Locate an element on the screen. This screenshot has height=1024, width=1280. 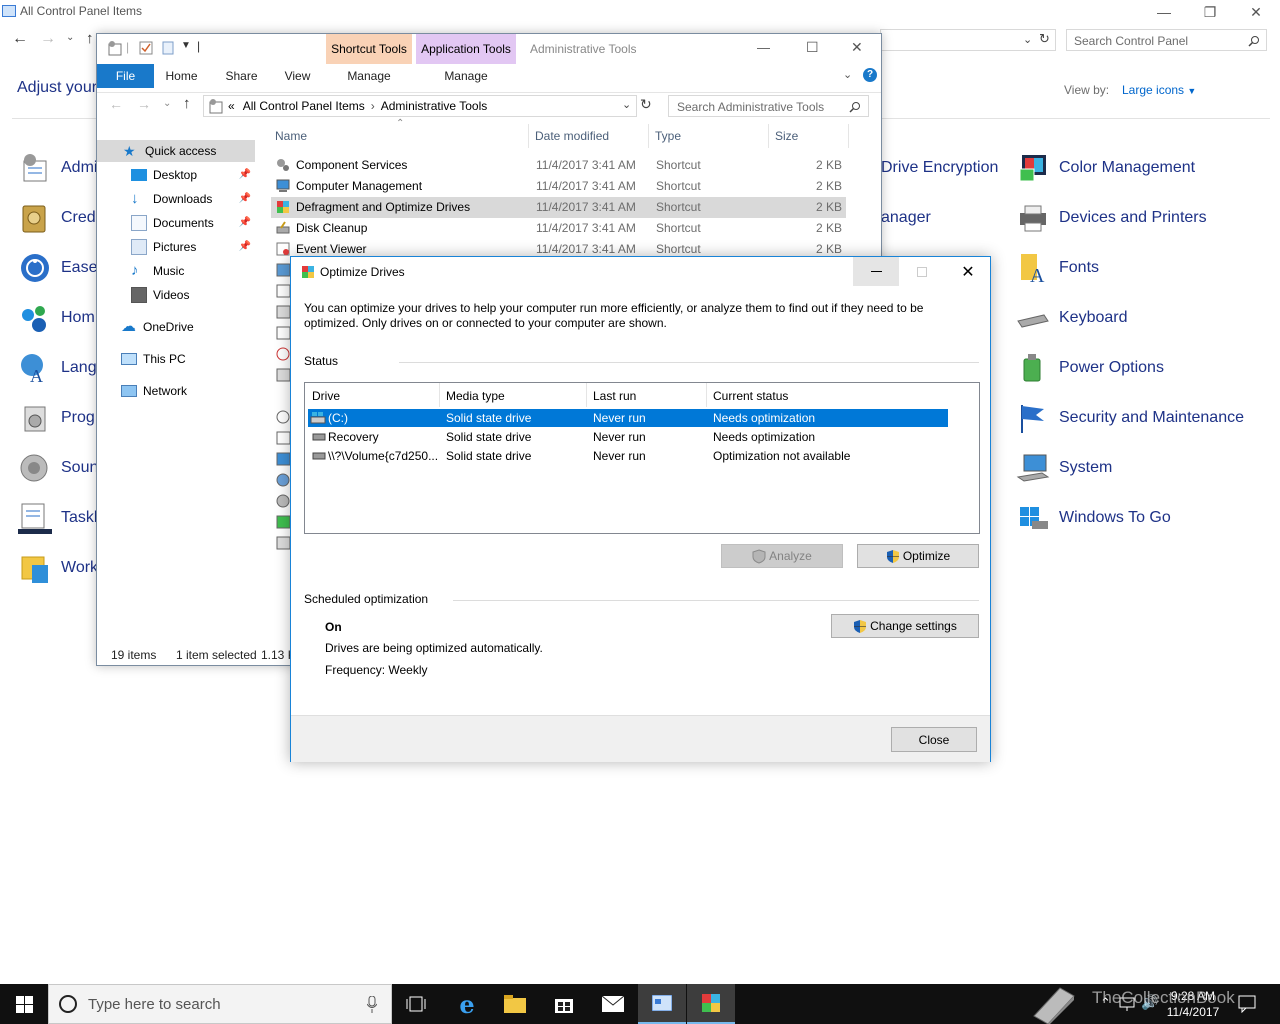
nav-this-pc: This PC is located at coordinates (176, 359).